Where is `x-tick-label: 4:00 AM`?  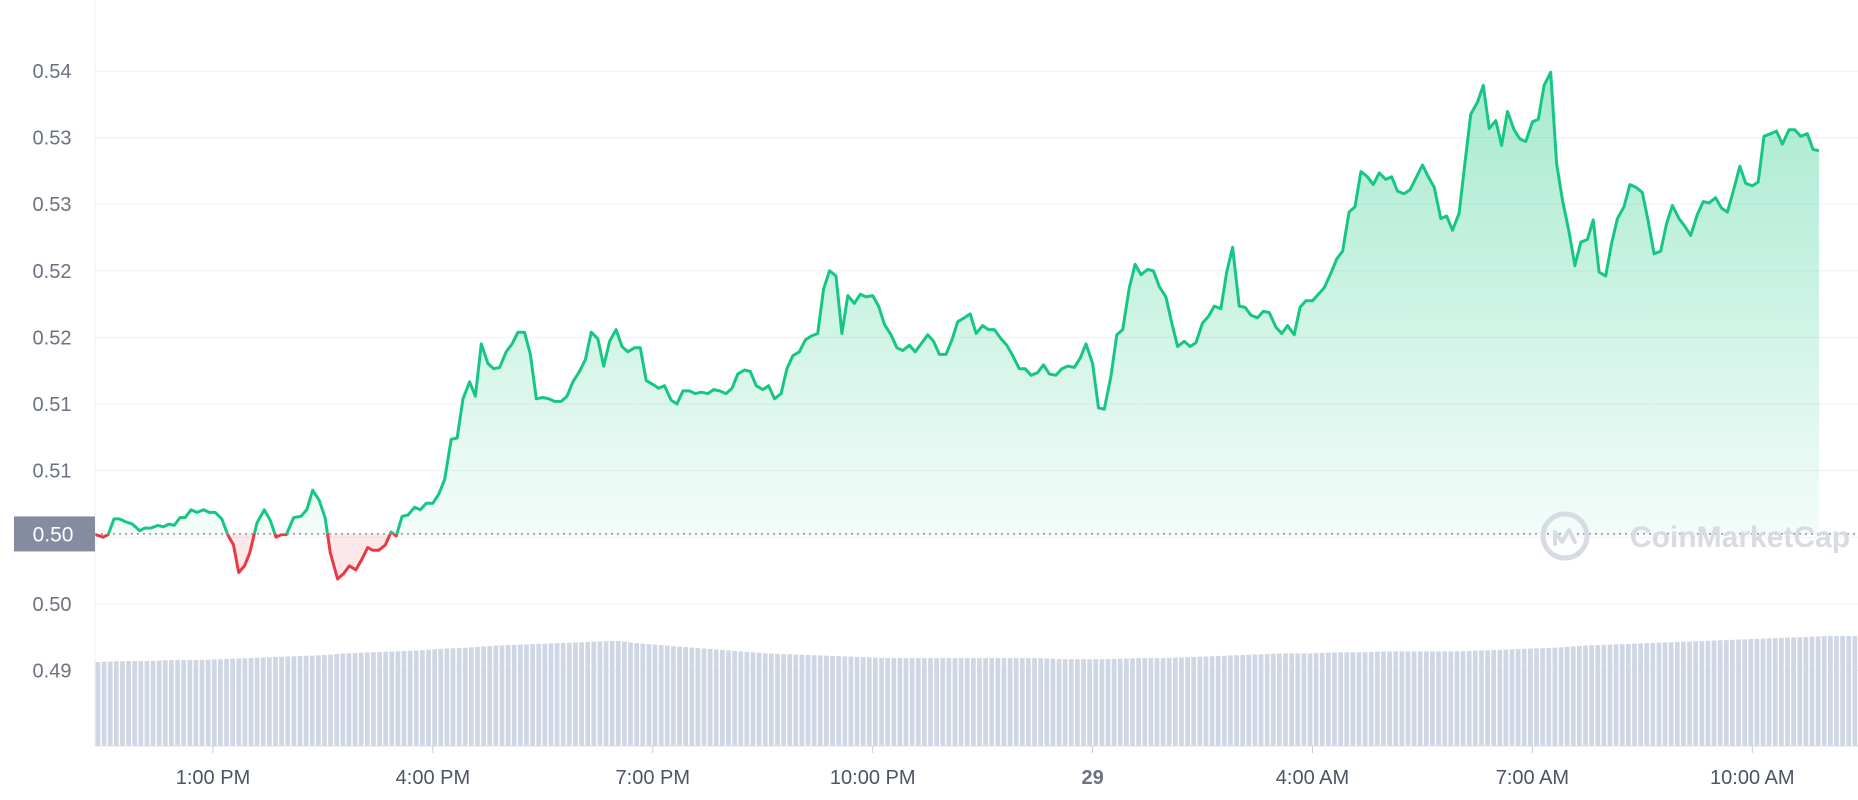
x-tick-label: 4:00 AM is located at coordinates (1312, 778).